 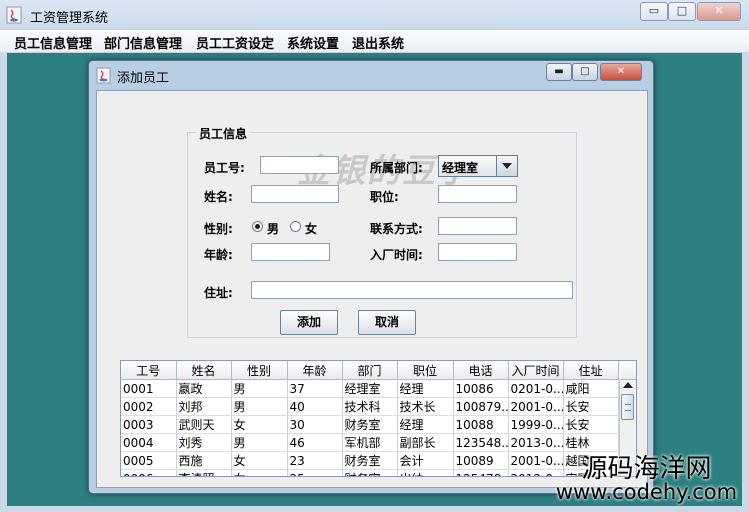 What do you see at coordinates (591, 370) in the screenshot?
I see `column-header: 住址` at bounding box center [591, 370].